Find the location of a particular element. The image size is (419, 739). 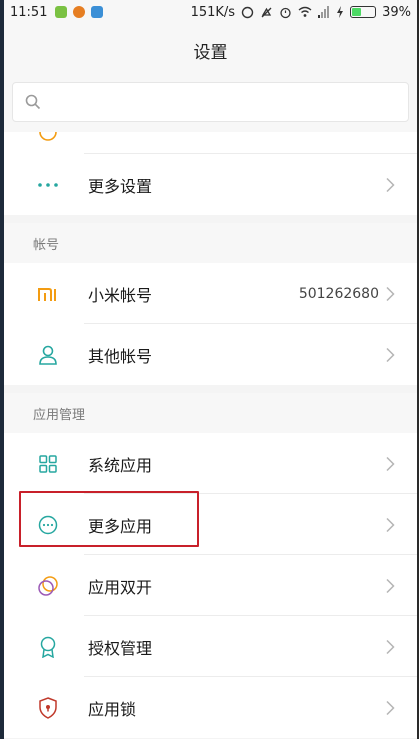

search-container is located at coordinates (210, 104).